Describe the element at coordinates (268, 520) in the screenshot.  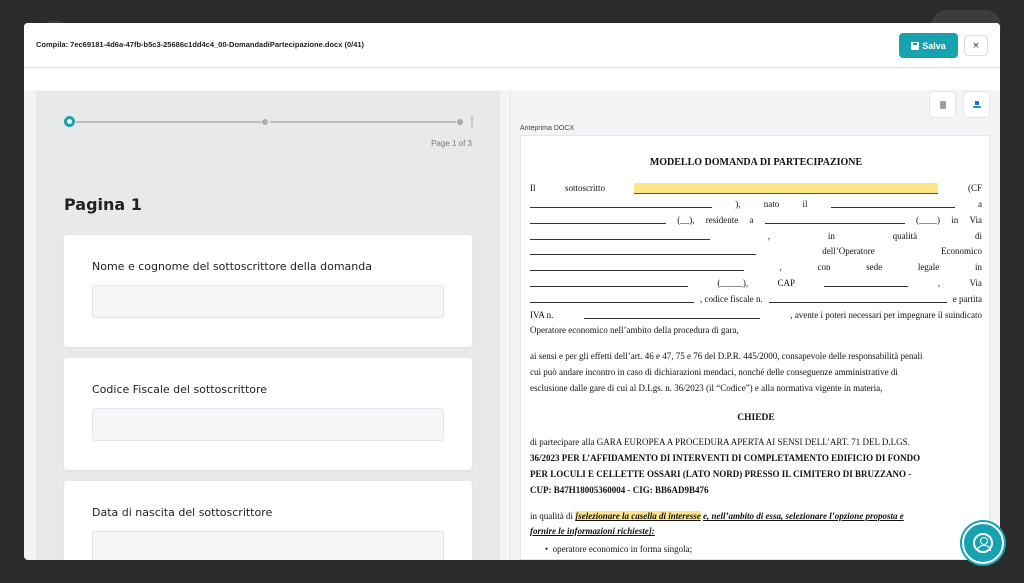
I see `field-card-birth-date: Data di nascita del sottoscrittore` at that location.